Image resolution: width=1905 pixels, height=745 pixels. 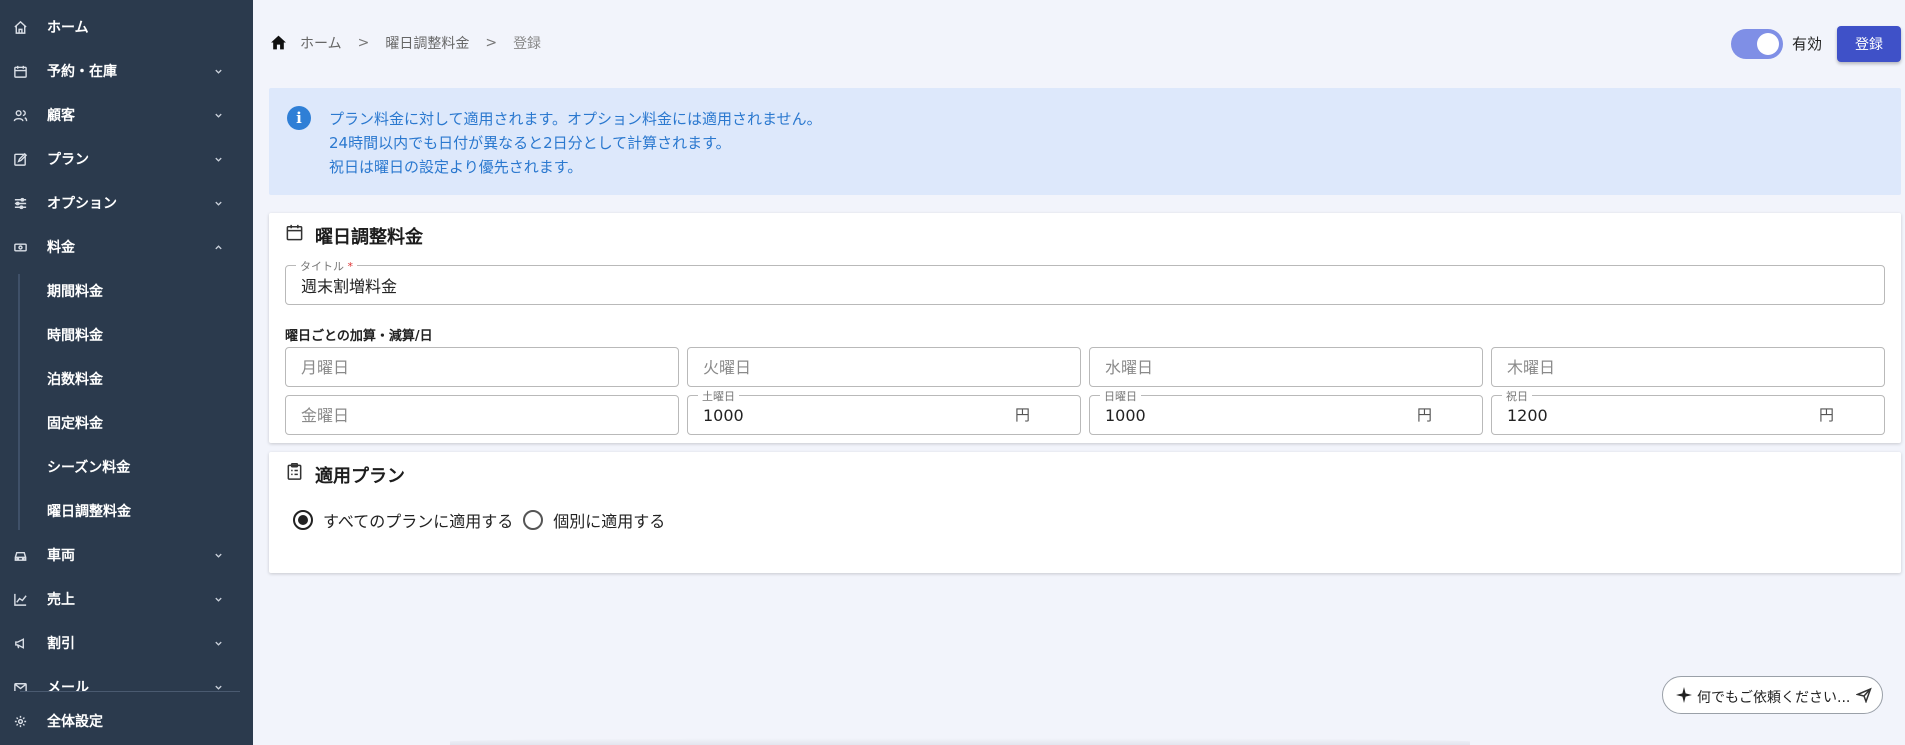 What do you see at coordinates (1684, 695) in the screenshot?
I see `sparkle-icon` at bounding box center [1684, 695].